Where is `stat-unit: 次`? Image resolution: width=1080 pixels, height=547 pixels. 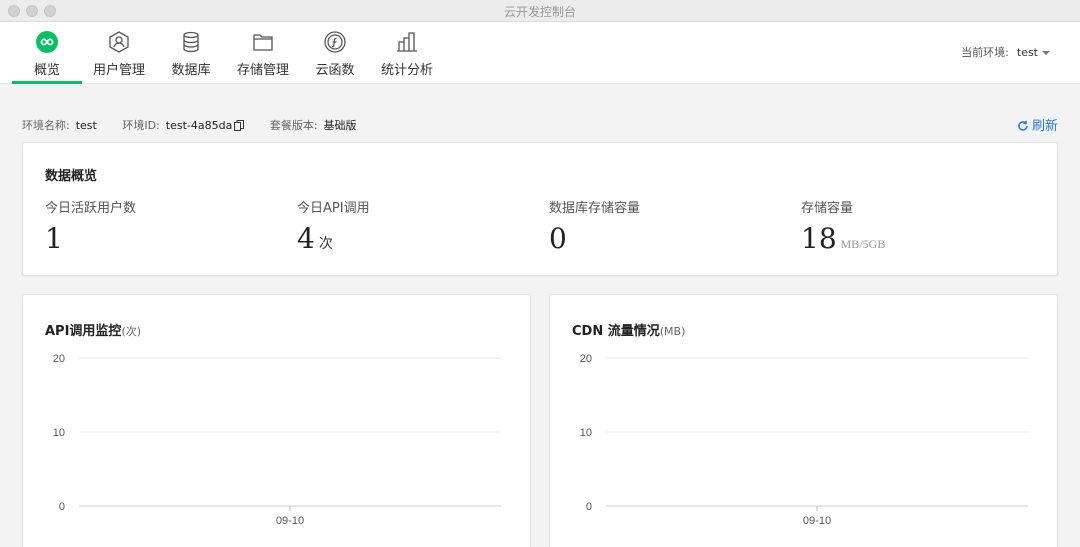
stat-unit: 次 is located at coordinates (325, 244).